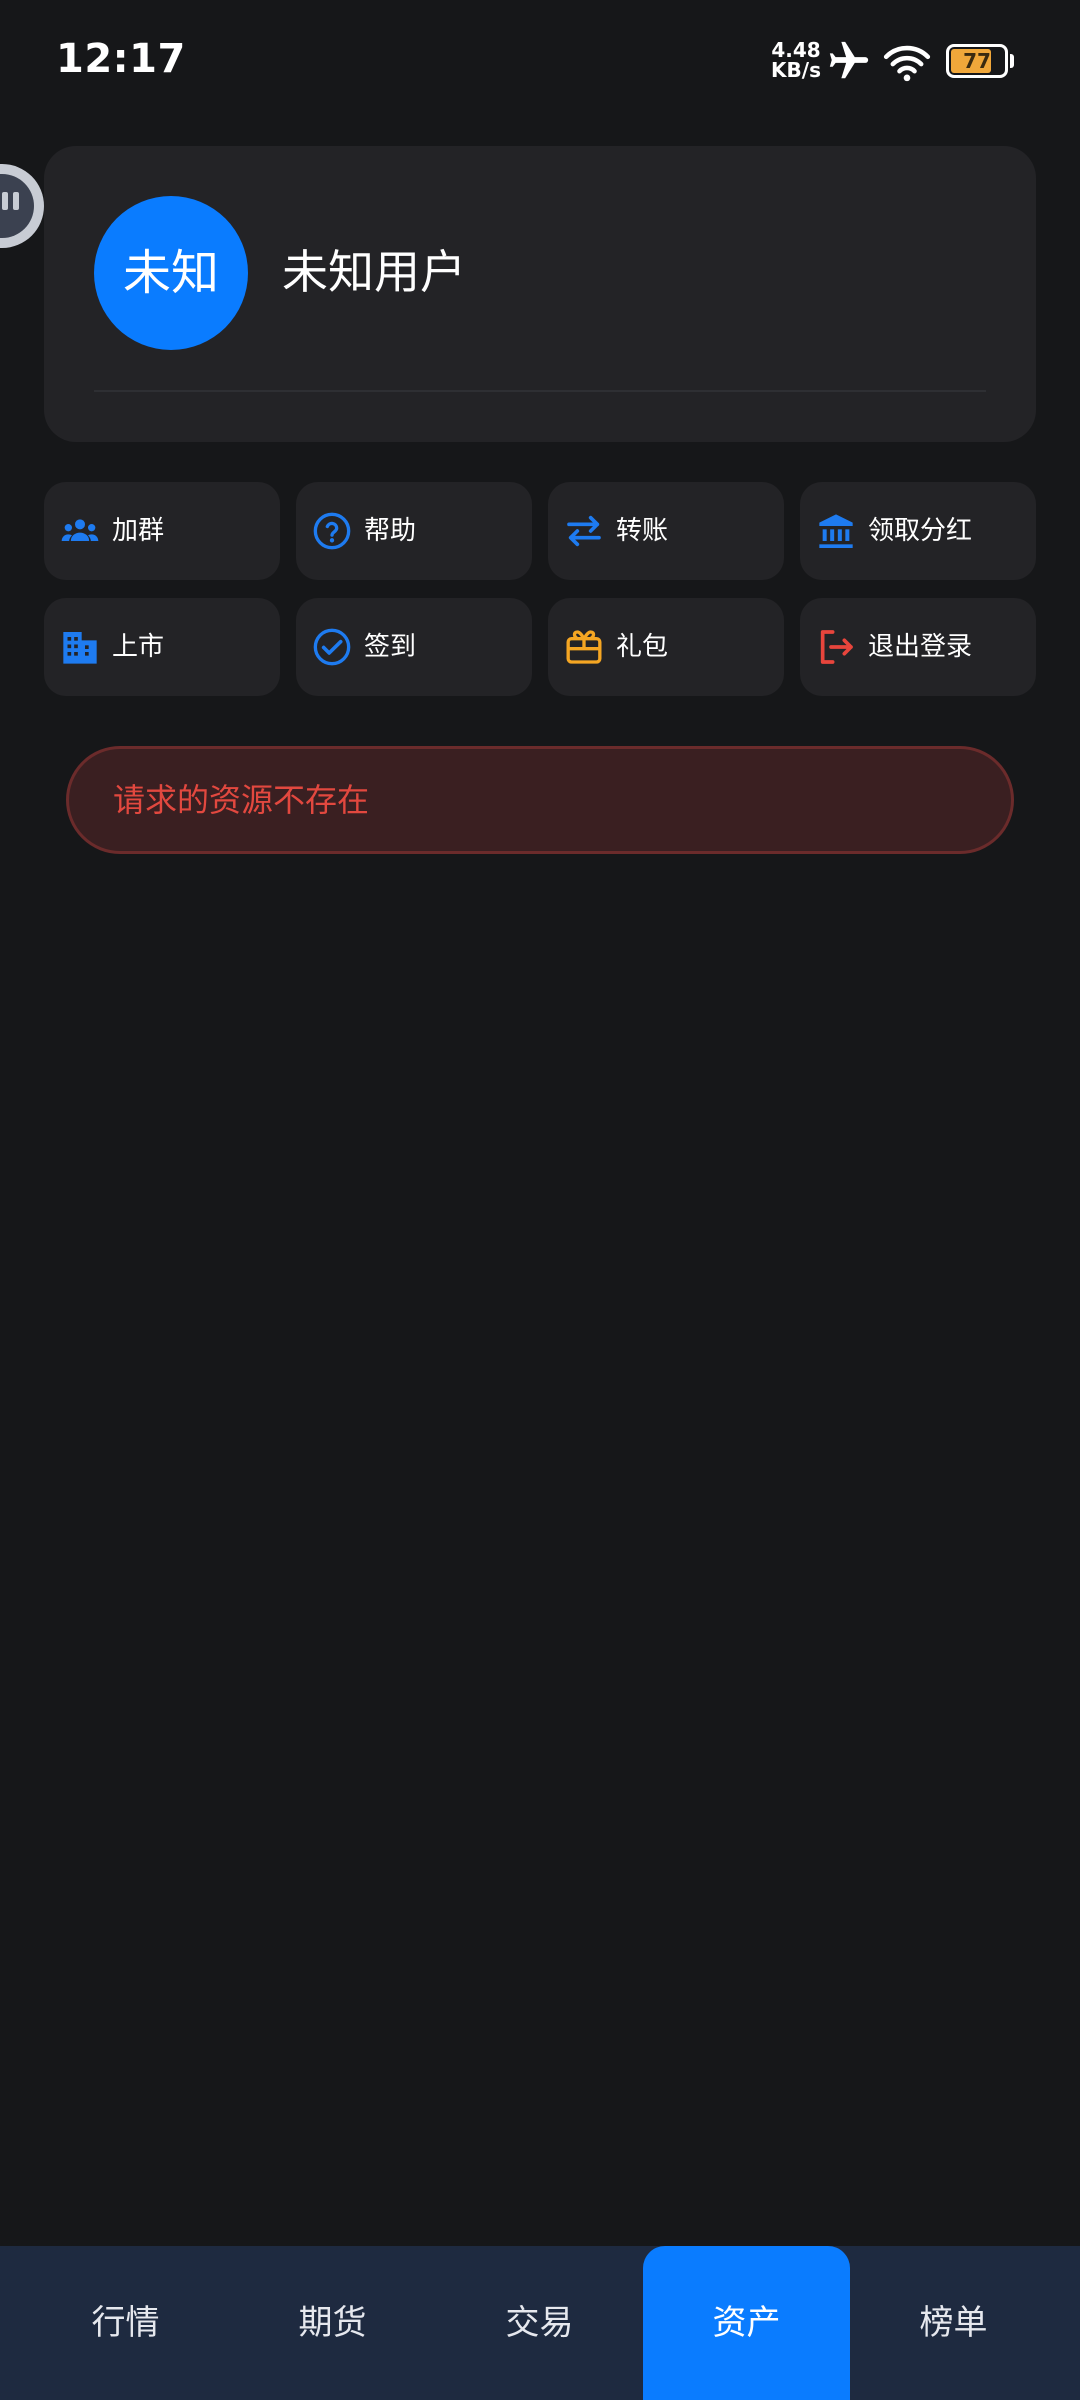 The image size is (1080, 2400). Describe the element at coordinates (642, 531) in the screenshot. I see `action-label: 转账` at that location.